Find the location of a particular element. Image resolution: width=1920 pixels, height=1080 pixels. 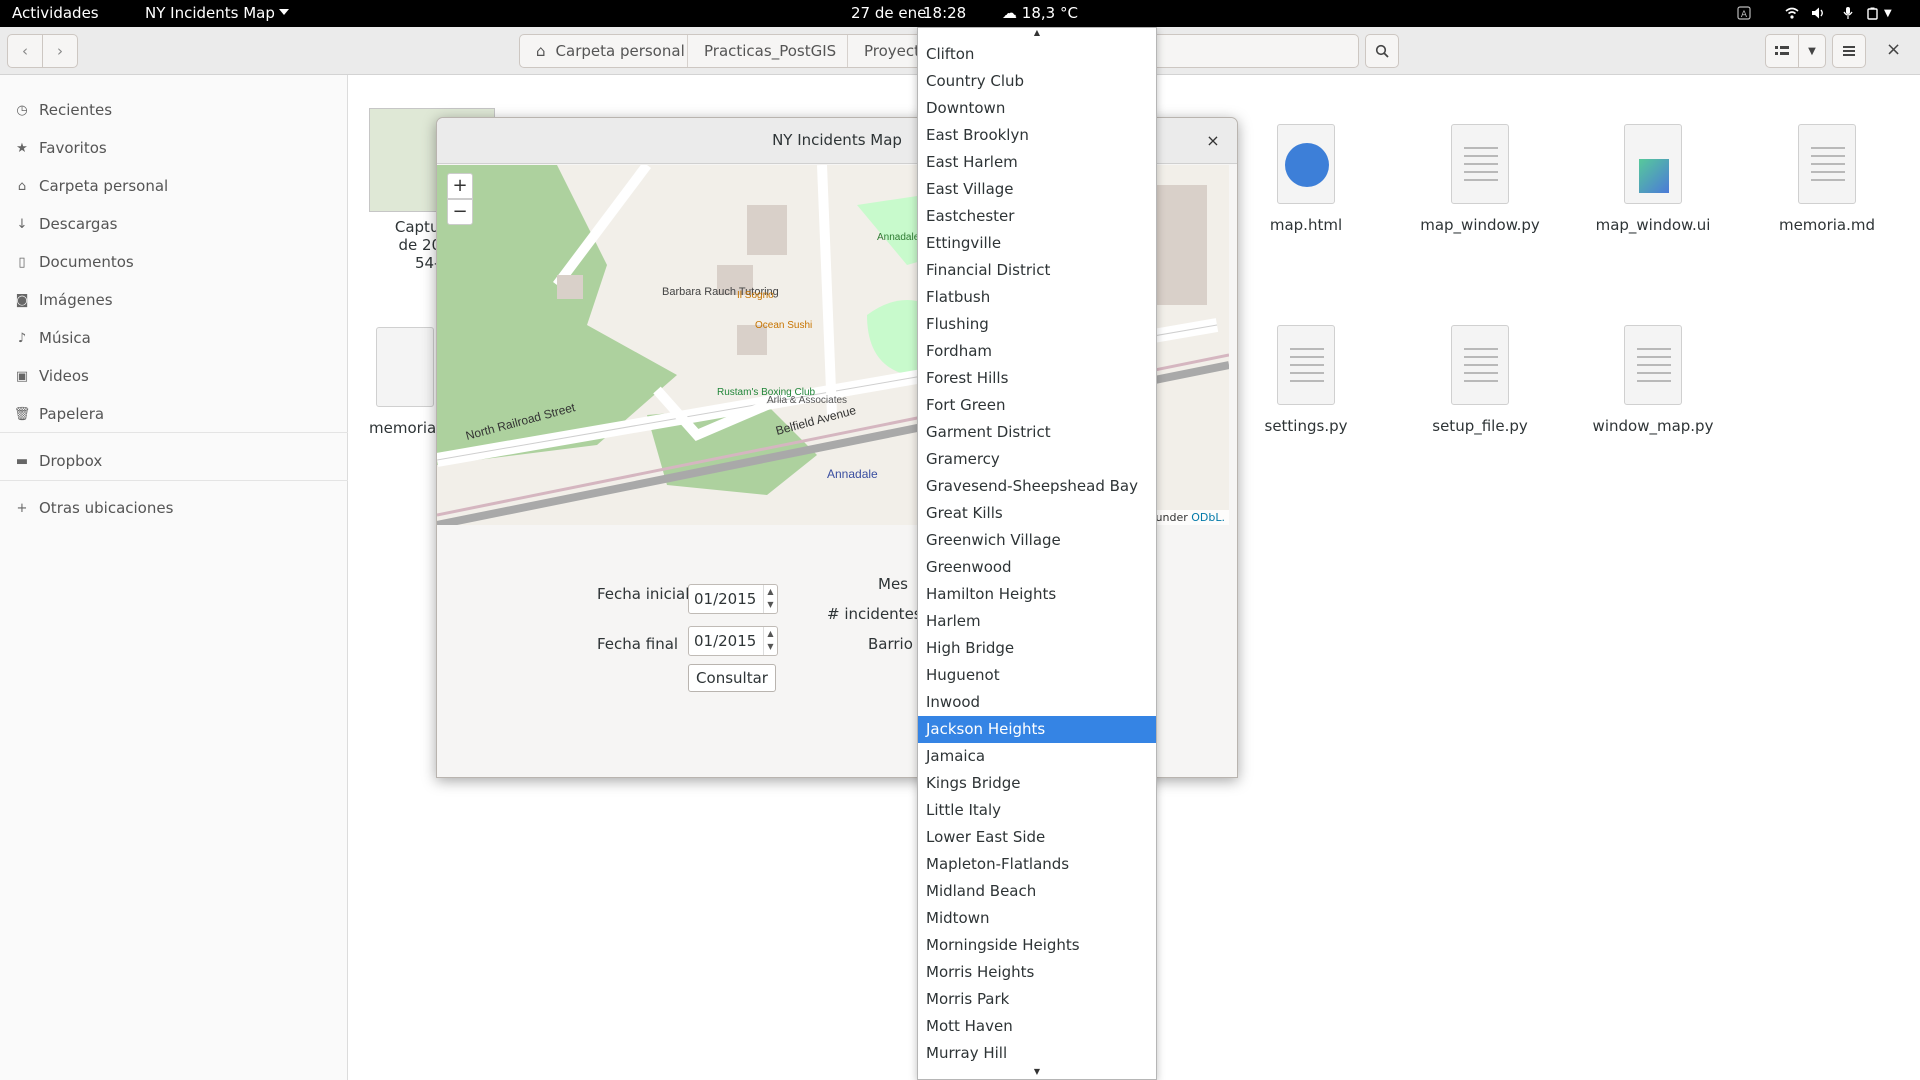

dropdown-option: Garment District is located at coordinates (1037, 432).